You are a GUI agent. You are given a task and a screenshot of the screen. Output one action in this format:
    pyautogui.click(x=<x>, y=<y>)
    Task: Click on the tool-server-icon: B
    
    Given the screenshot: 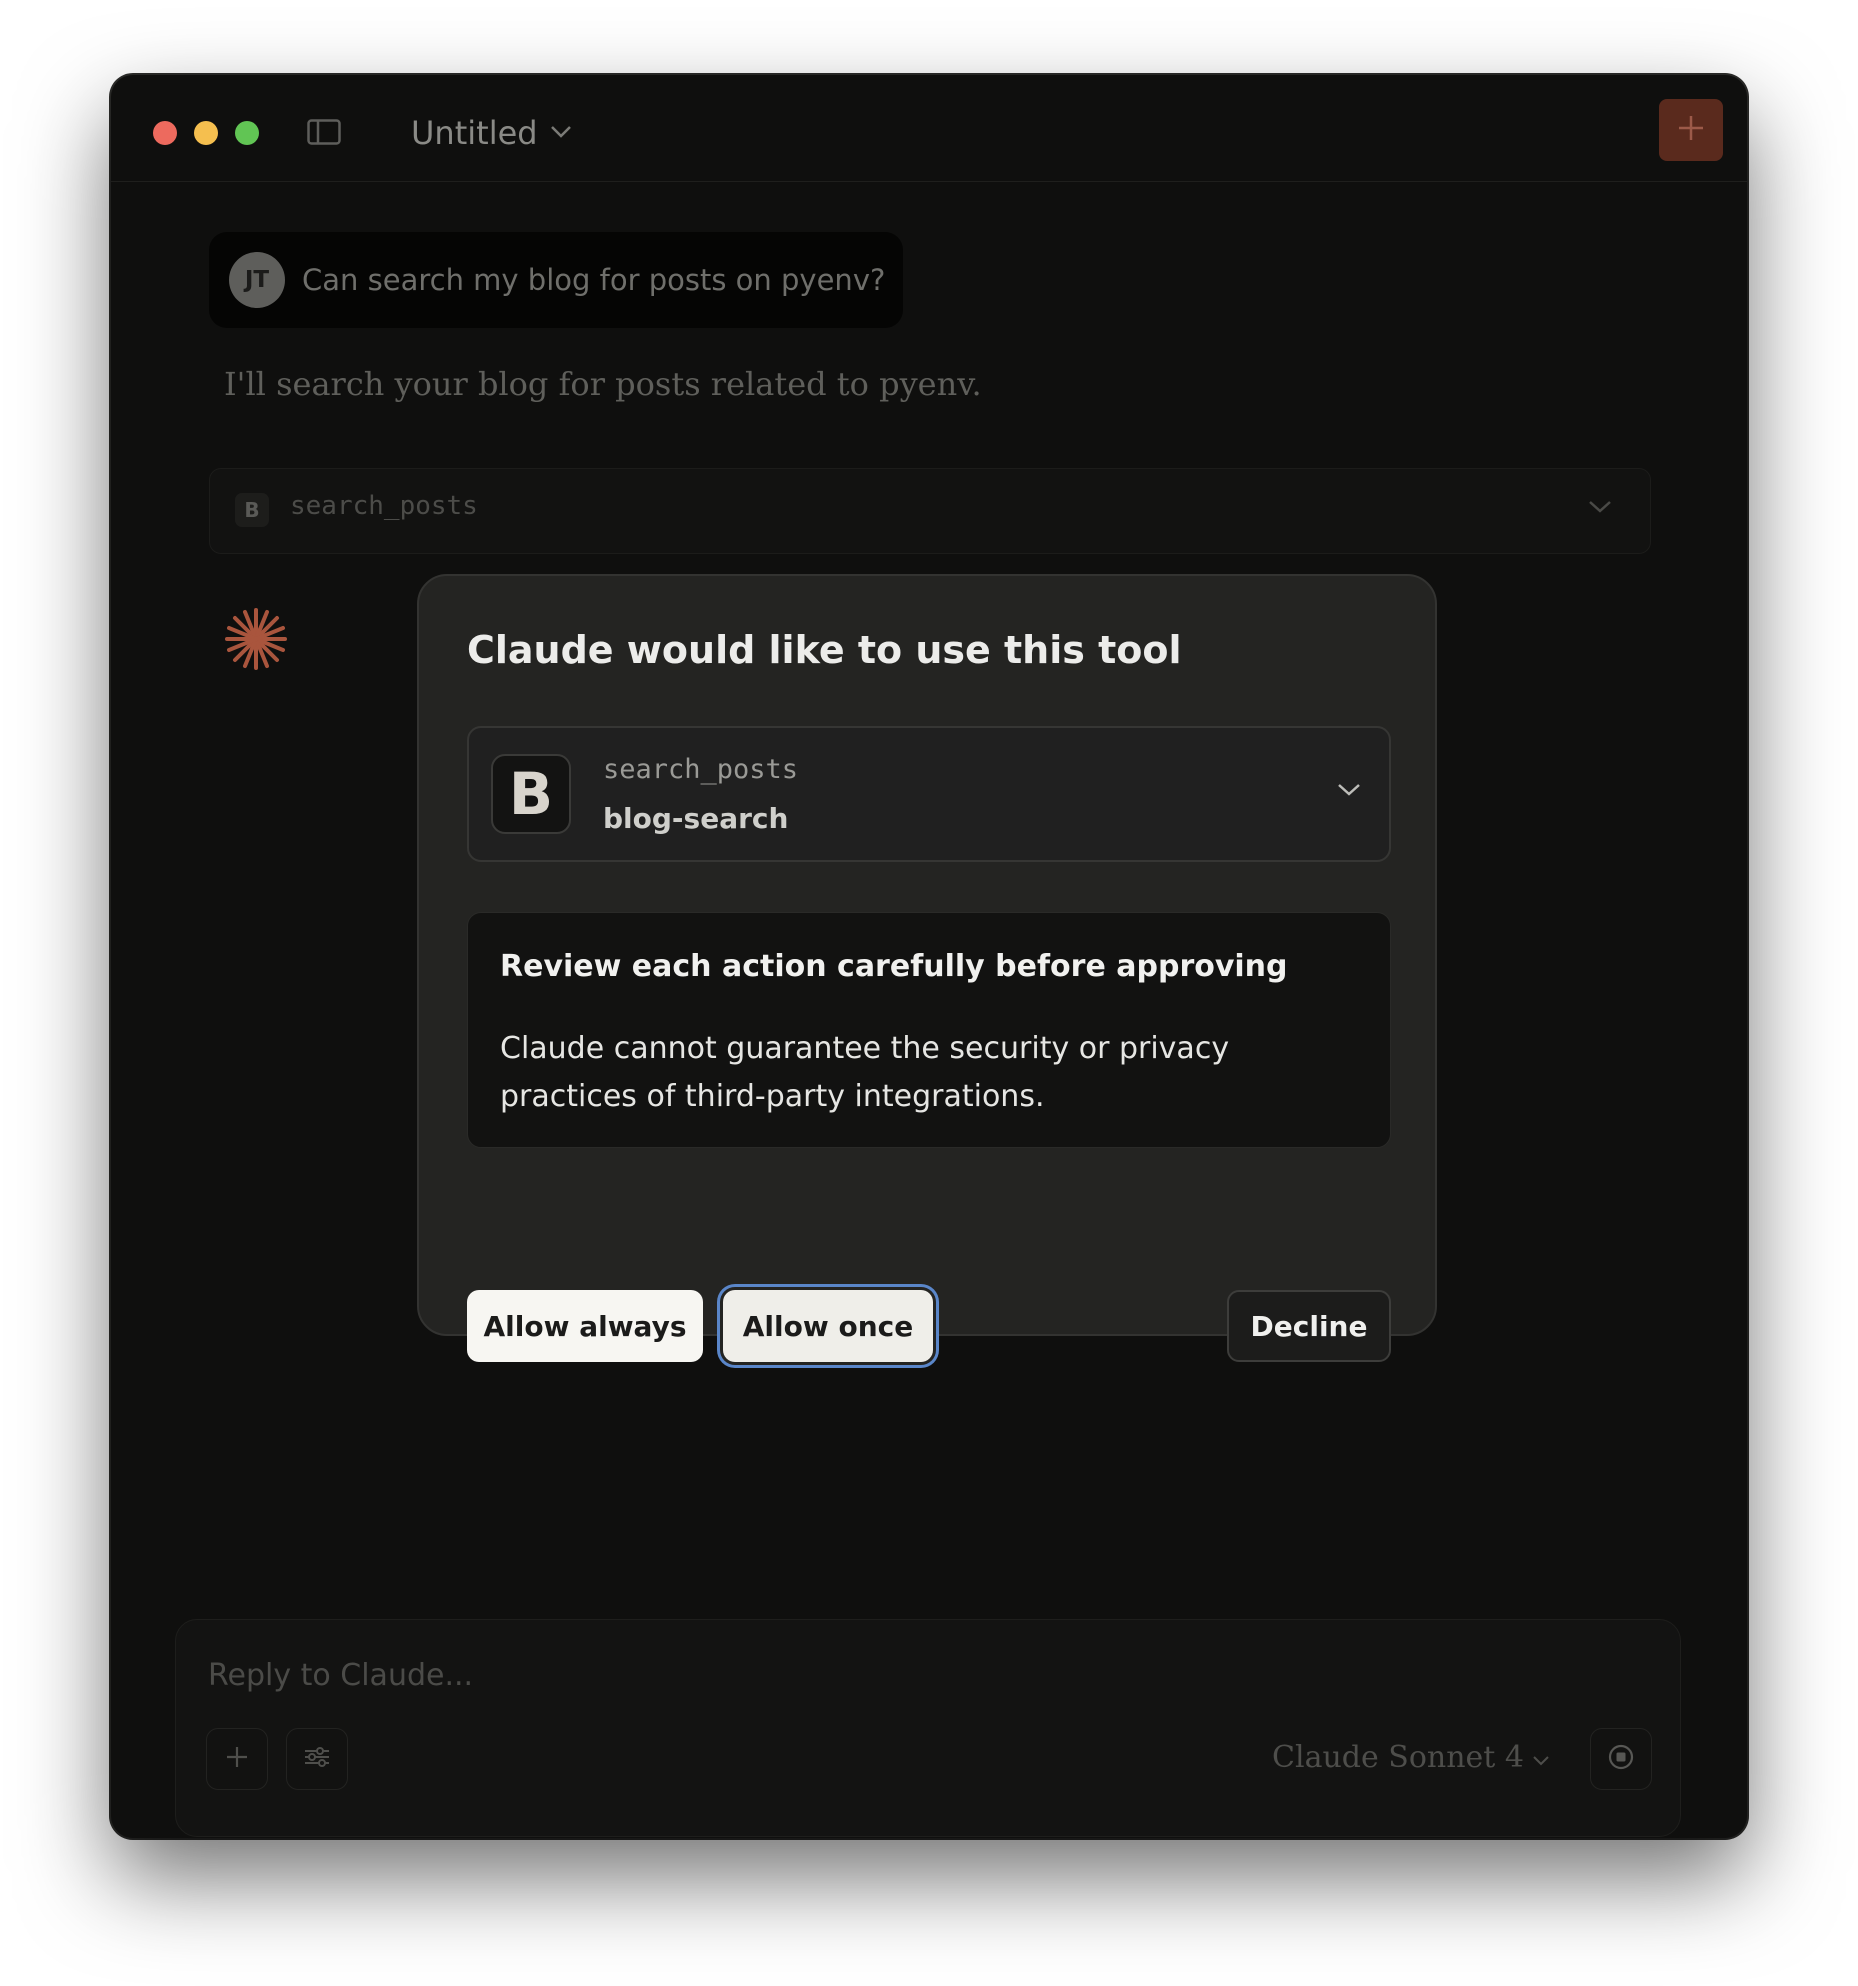 What is the action you would take?
    pyautogui.click(x=531, y=794)
    